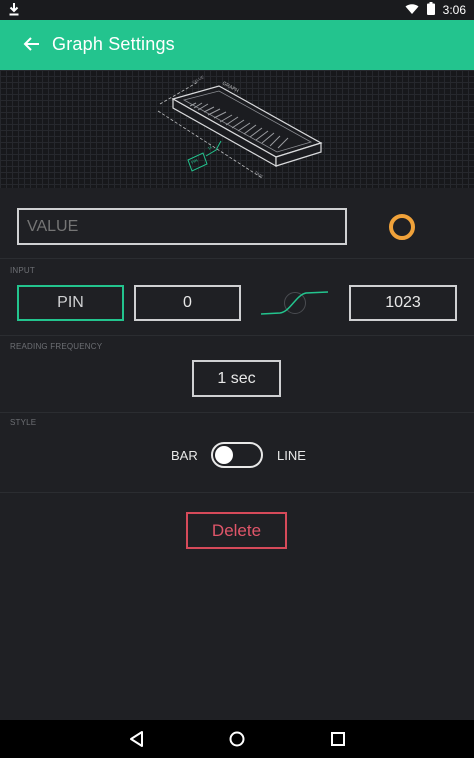  I want to click on style-toggle-row: BAR LINE, so click(237, 455).